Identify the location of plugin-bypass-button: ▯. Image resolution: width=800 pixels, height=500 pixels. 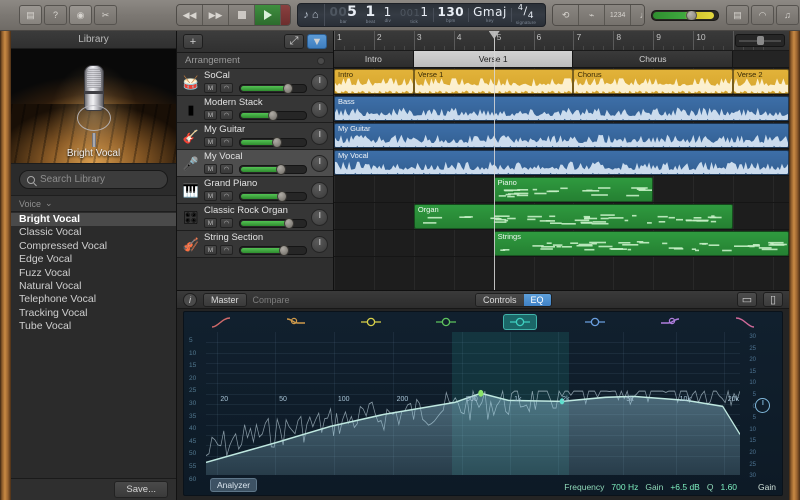
(773, 299).